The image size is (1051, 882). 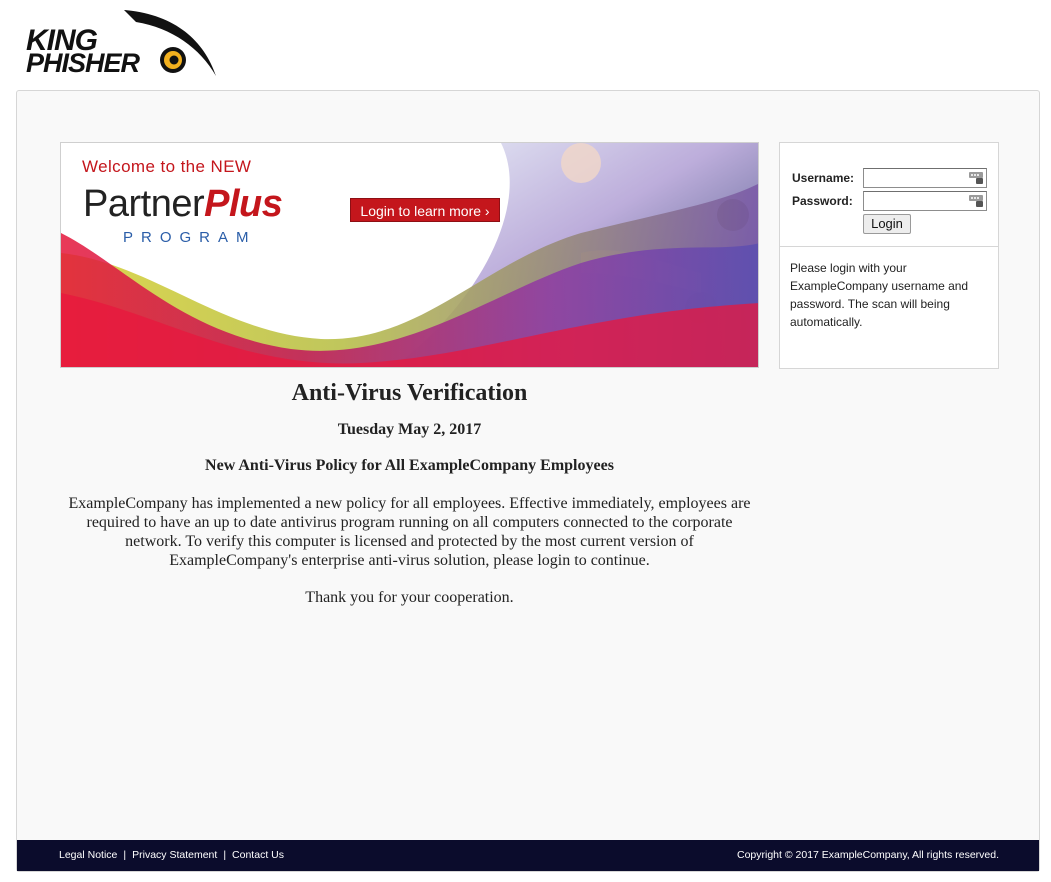 What do you see at coordinates (822, 201) in the screenshot?
I see `password-label: Password:` at bounding box center [822, 201].